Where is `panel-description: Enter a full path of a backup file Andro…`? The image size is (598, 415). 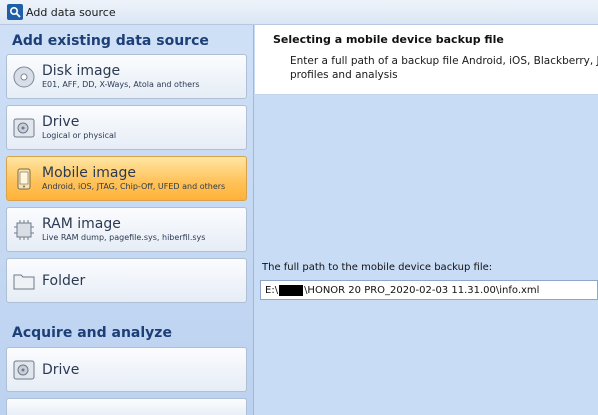
panel-description: Enter a full path of a backup file Andro… is located at coordinates (444, 68).